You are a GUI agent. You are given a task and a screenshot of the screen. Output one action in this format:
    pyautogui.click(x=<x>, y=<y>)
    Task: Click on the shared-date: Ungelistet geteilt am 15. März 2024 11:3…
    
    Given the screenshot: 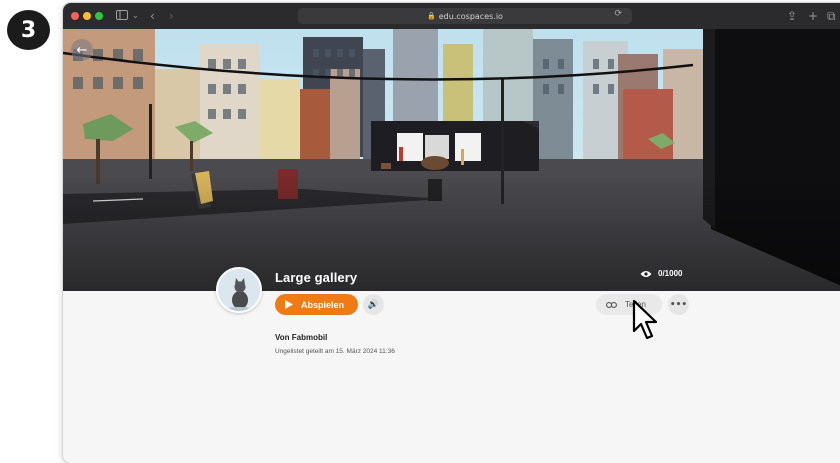 What is the action you would take?
    pyautogui.click(x=335, y=351)
    